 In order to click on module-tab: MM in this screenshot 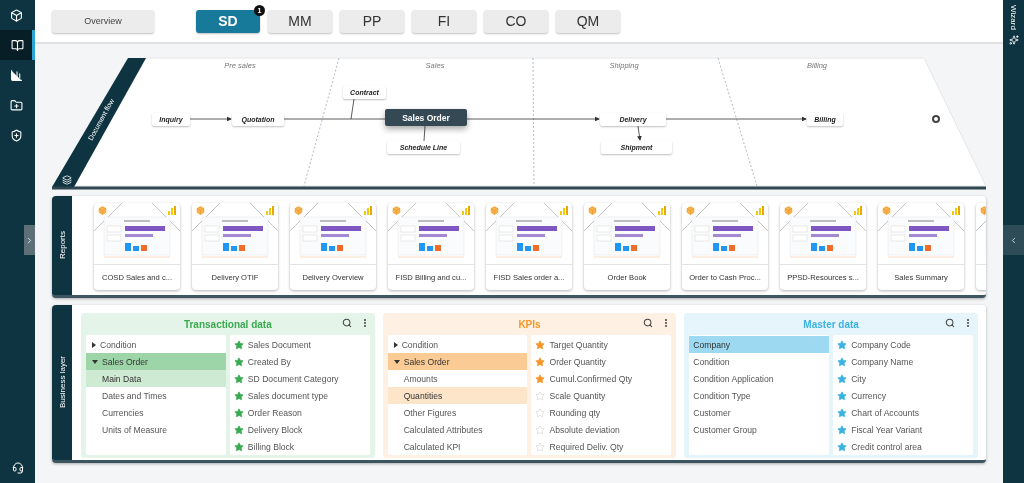, I will do `click(300, 21)`.